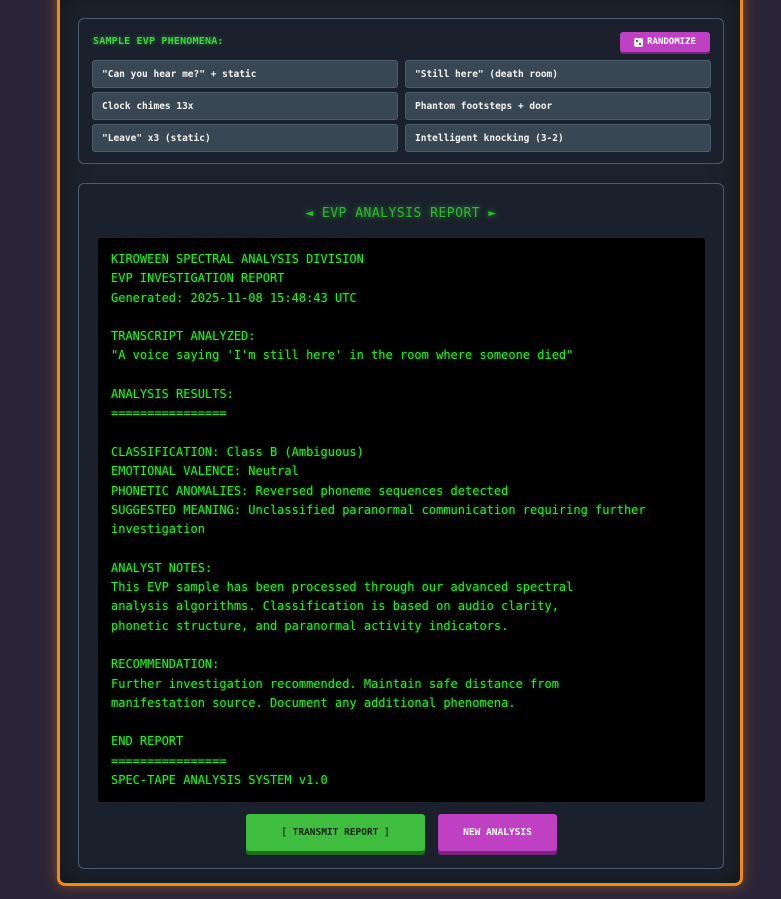 This screenshot has height=899, width=781. I want to click on sample-button: Intelligent knocking (3-2), so click(558, 138).